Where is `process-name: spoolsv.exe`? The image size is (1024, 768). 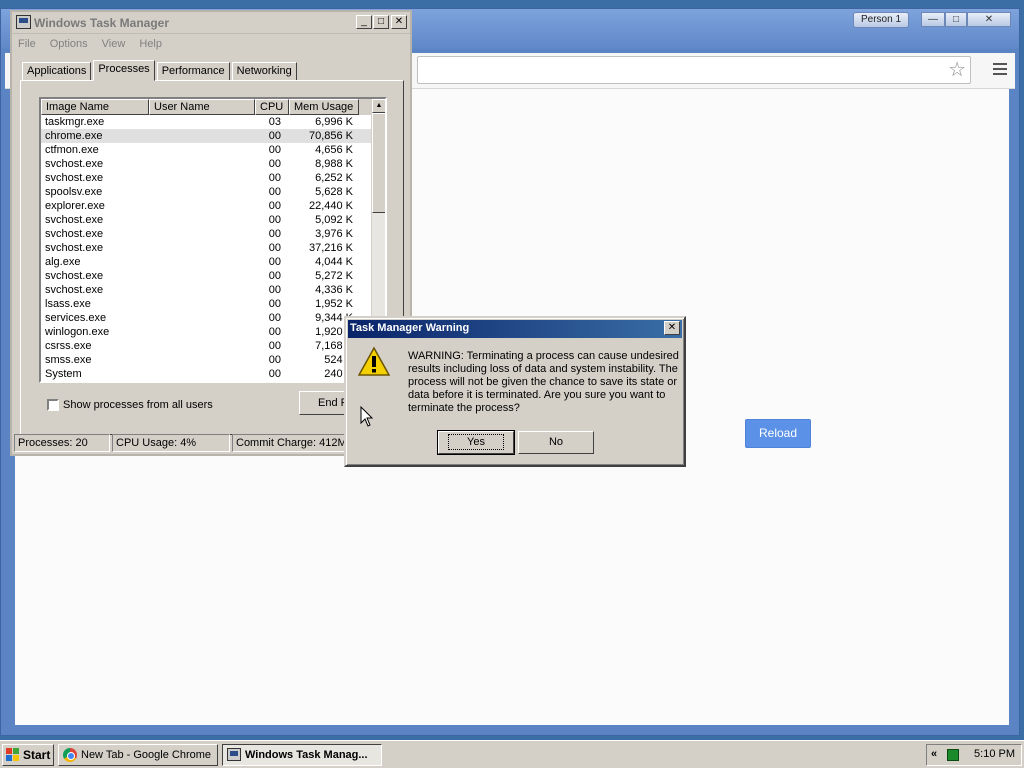
process-name: spoolsv.exe is located at coordinates (74, 192).